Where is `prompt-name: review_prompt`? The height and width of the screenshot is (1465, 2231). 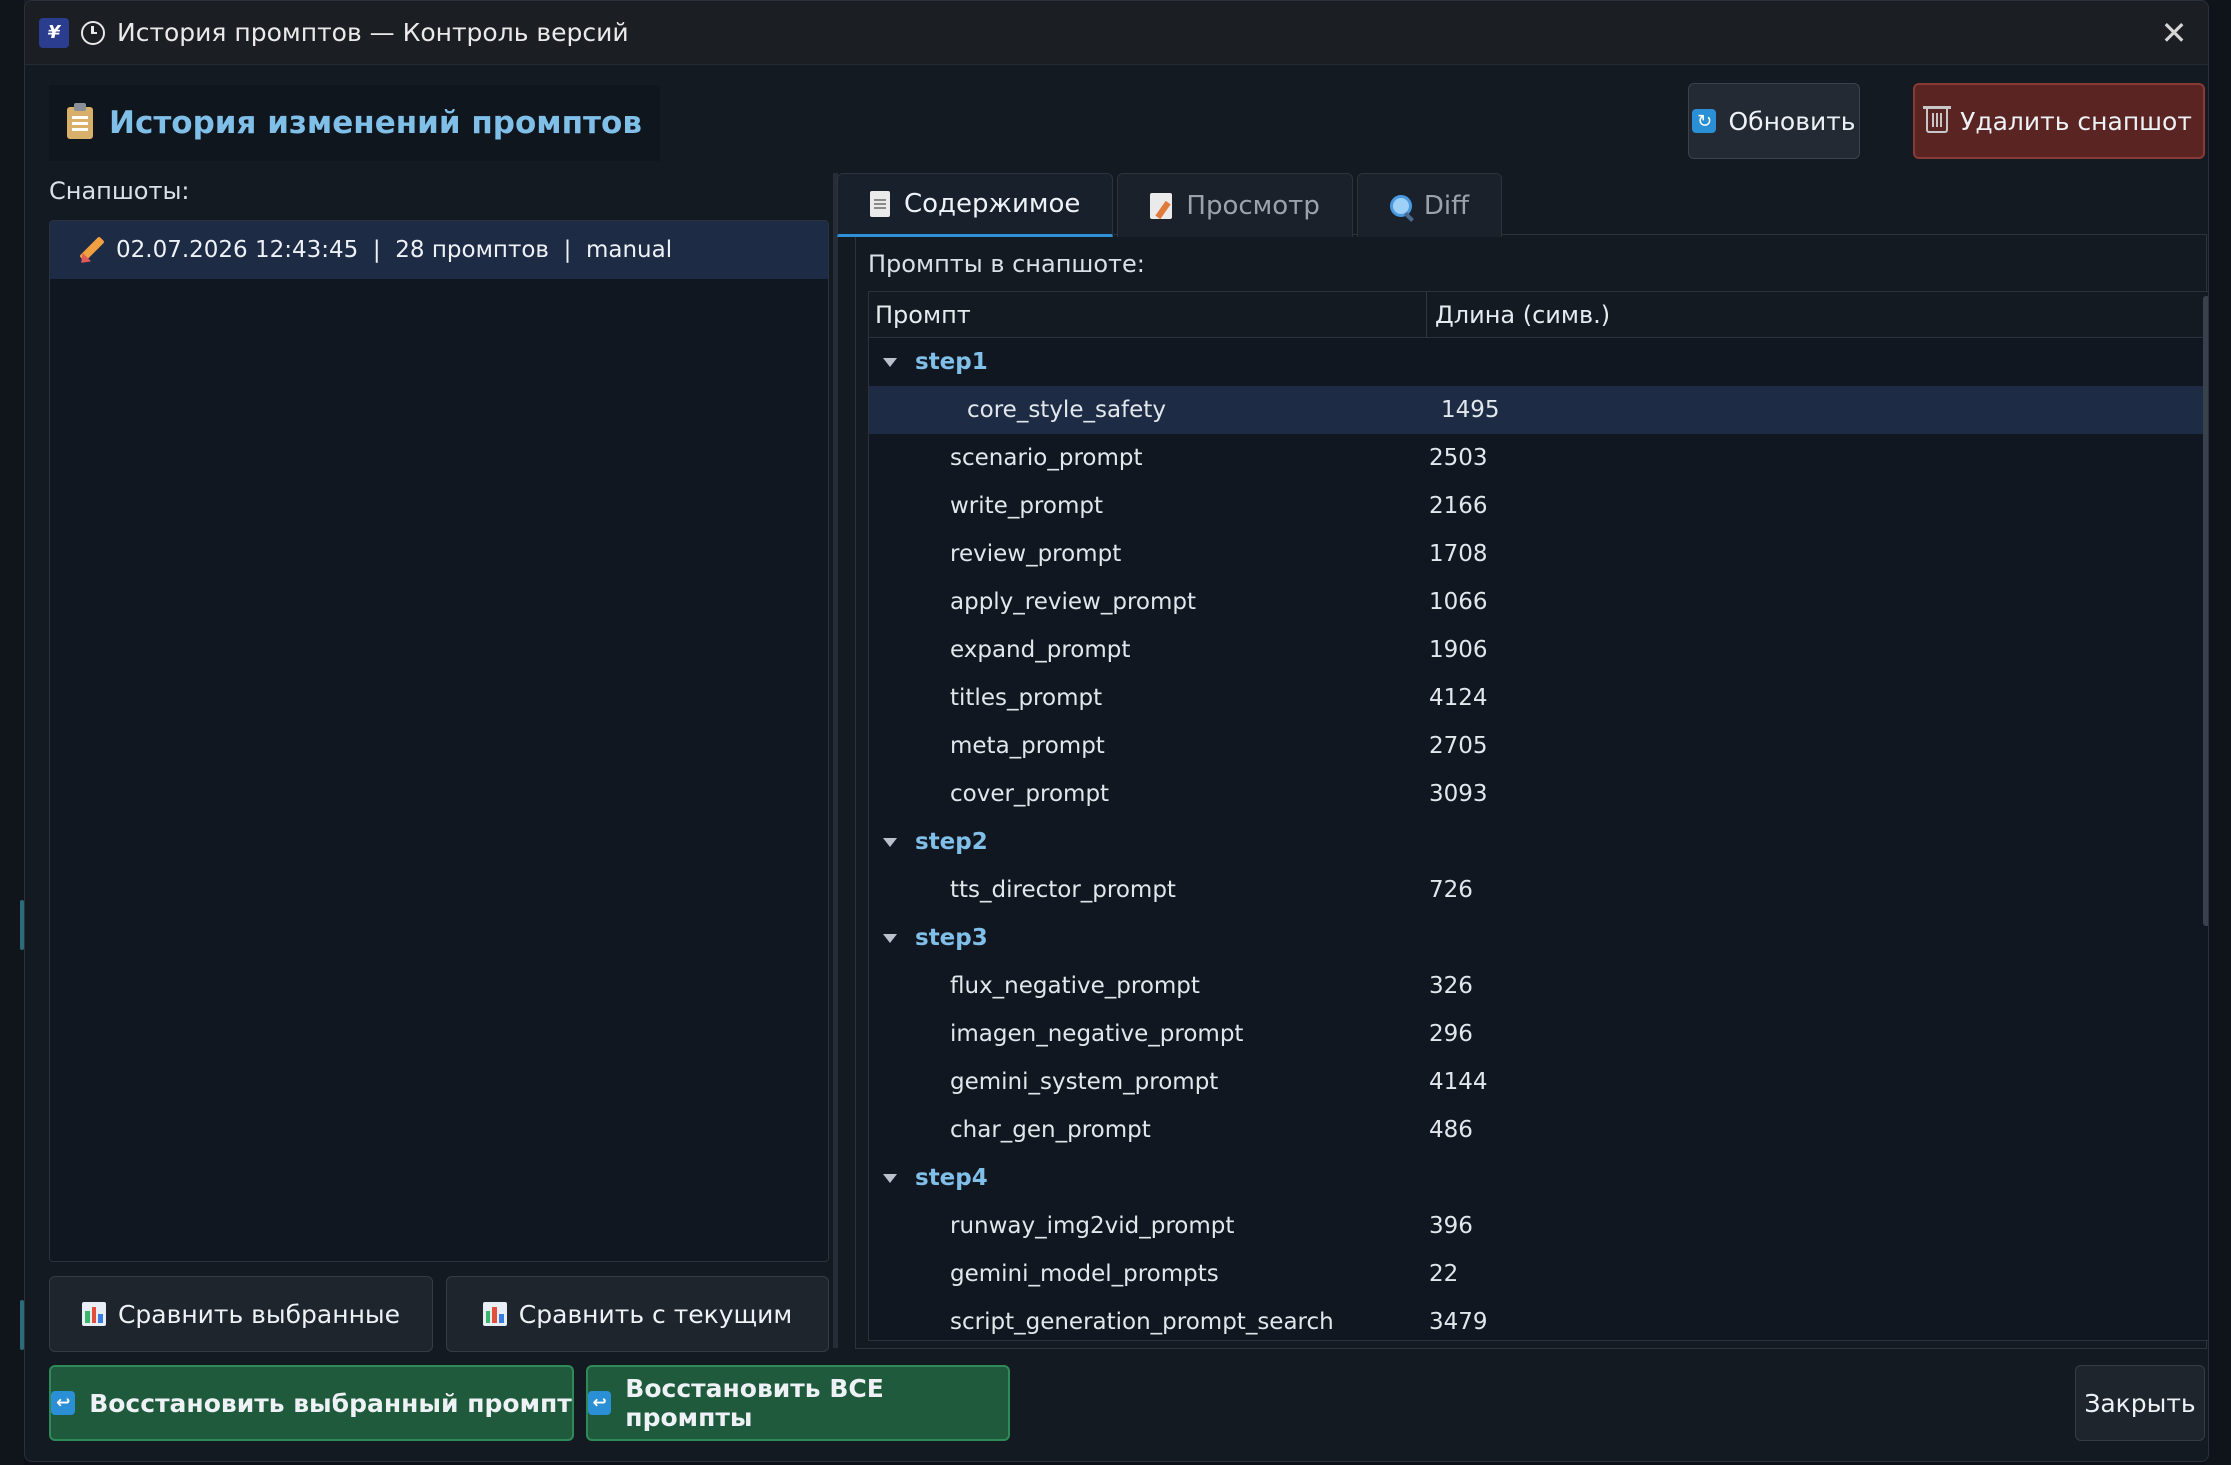 prompt-name: review_prompt is located at coordinates (1036, 554).